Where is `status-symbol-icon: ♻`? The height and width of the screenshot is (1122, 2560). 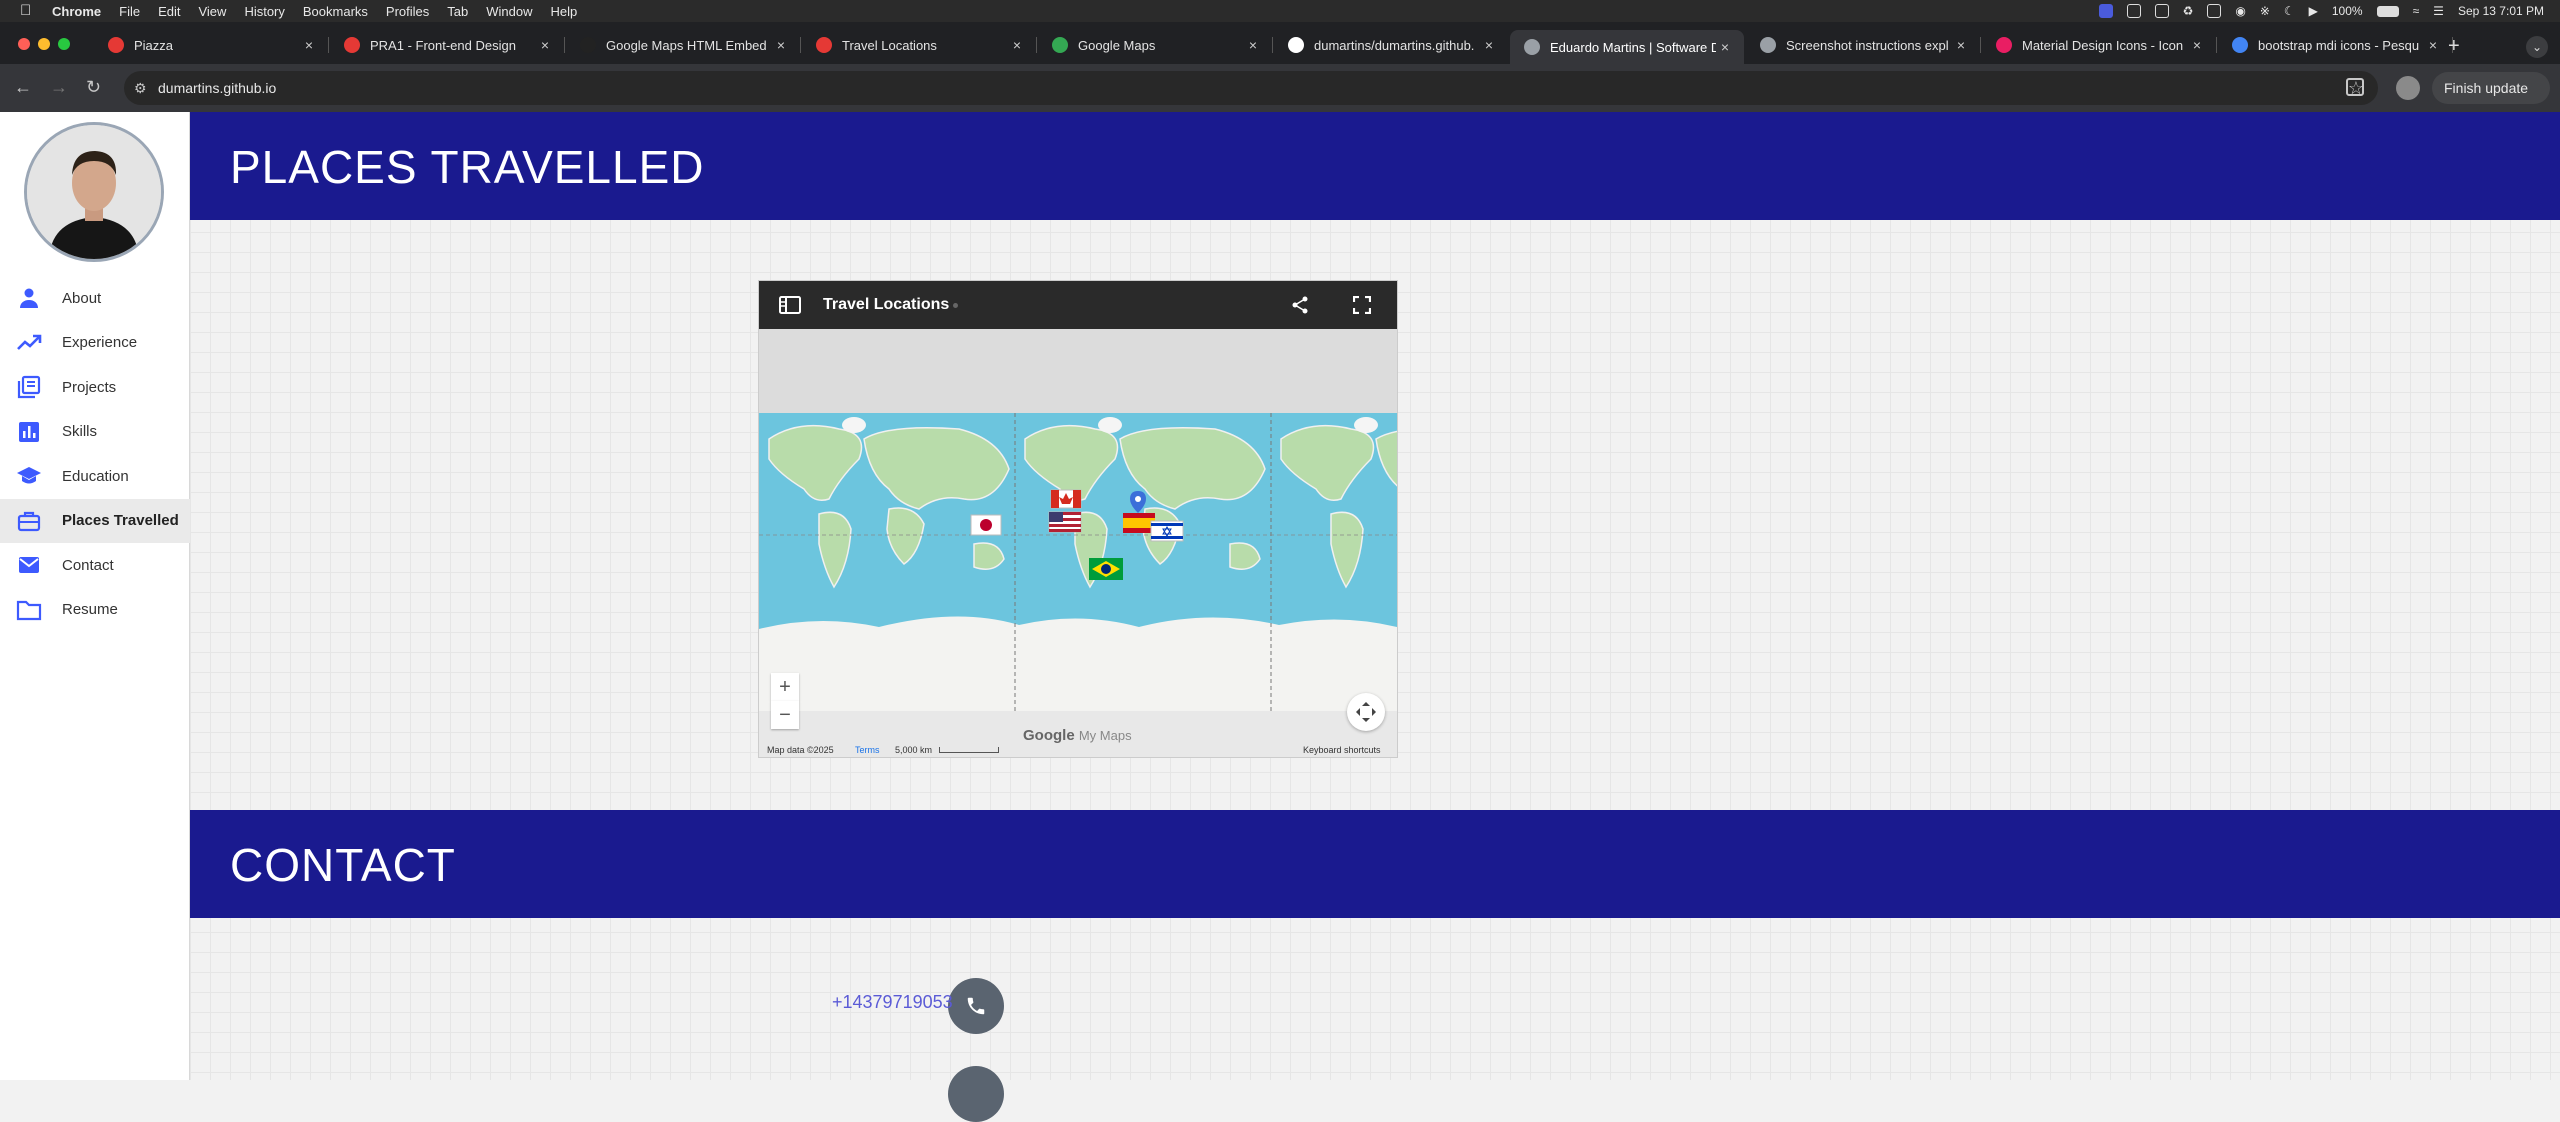 status-symbol-icon: ♻ is located at coordinates (2188, 11).